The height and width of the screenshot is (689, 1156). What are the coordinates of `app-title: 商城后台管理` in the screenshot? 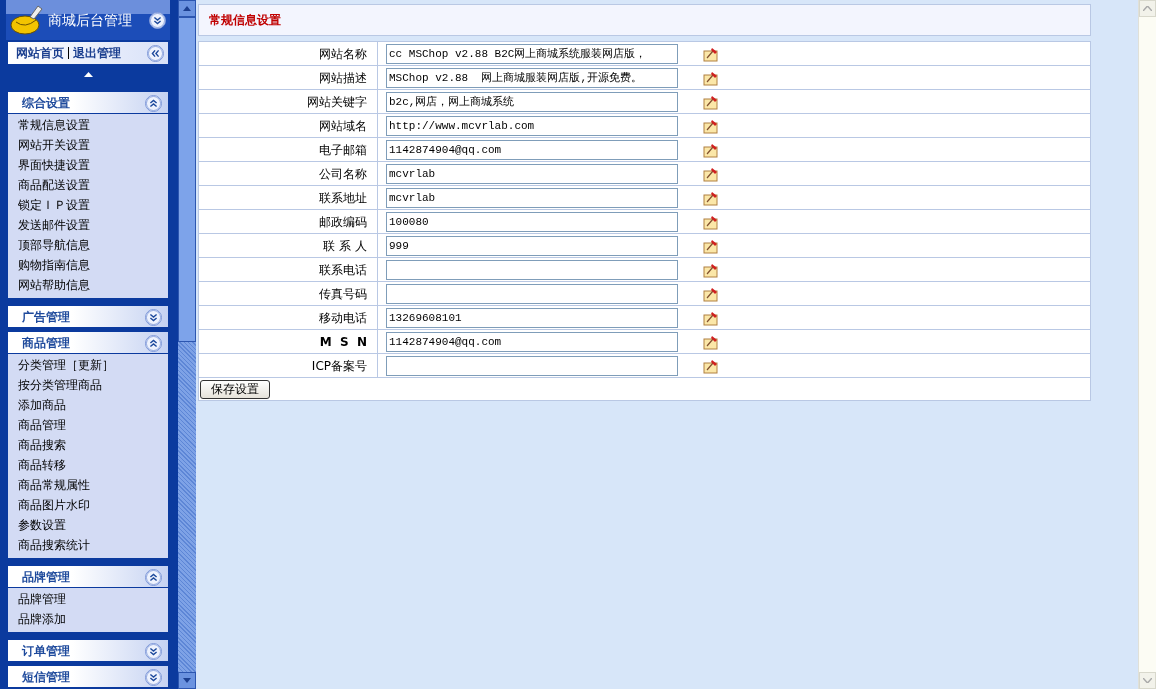 It's located at (90, 20).